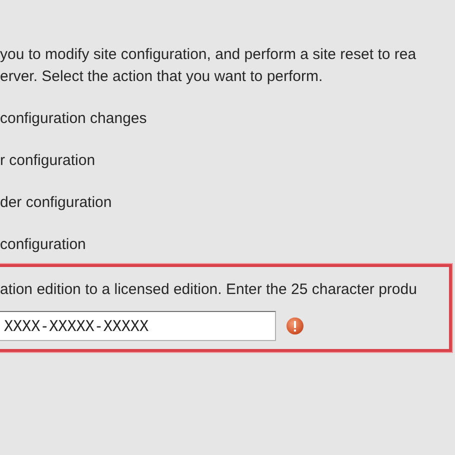 Image resolution: width=455 pixels, height=455 pixels. What do you see at coordinates (48, 161) in the screenshot?
I see `option-label: r configuration` at bounding box center [48, 161].